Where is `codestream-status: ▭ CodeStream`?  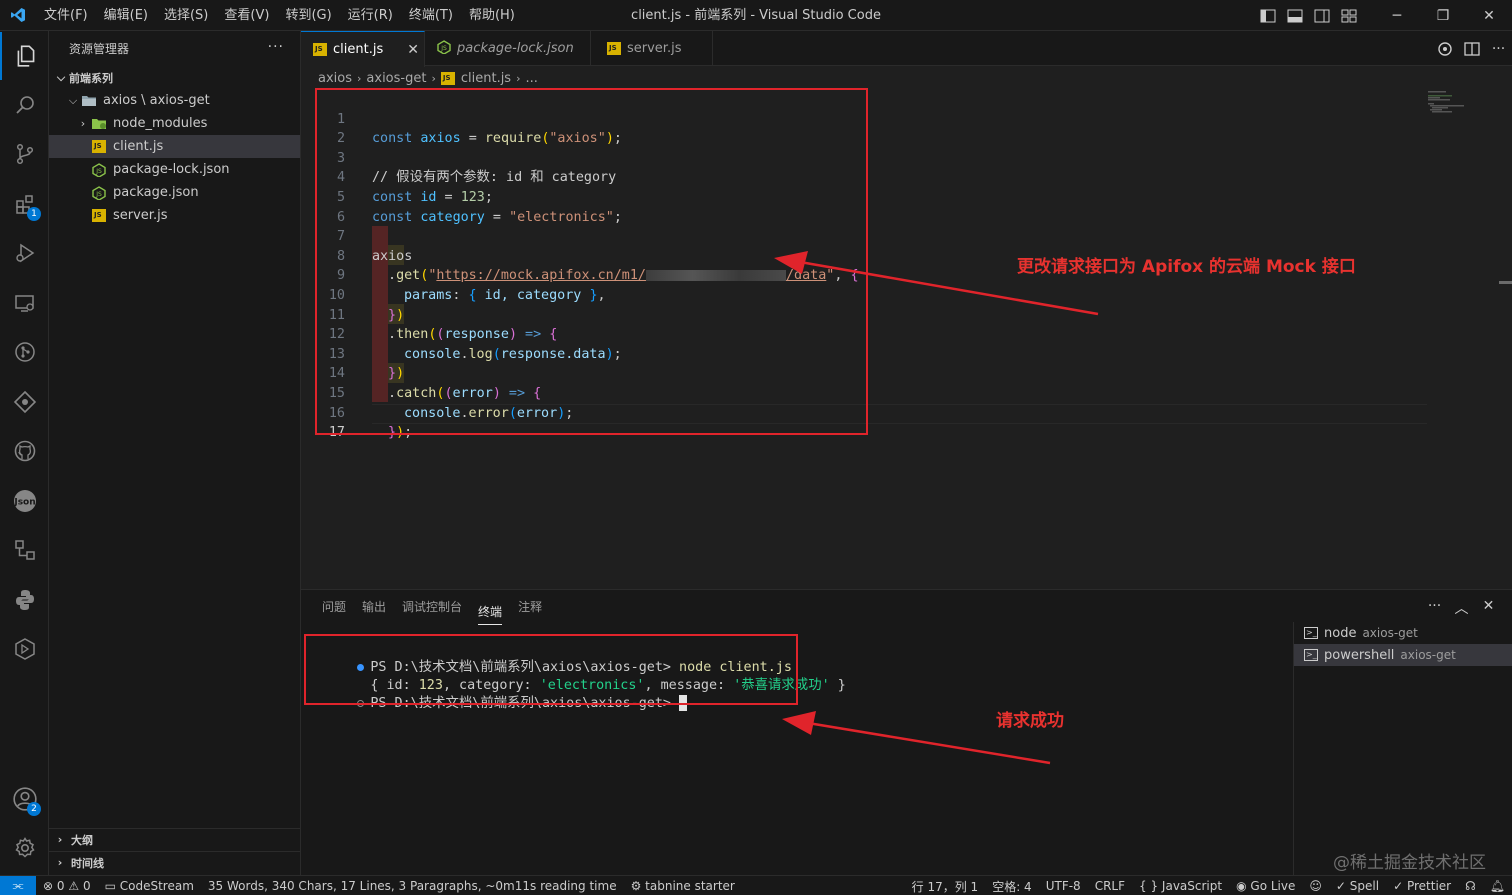
codestream-status: ▭ CodeStream is located at coordinates (149, 886).